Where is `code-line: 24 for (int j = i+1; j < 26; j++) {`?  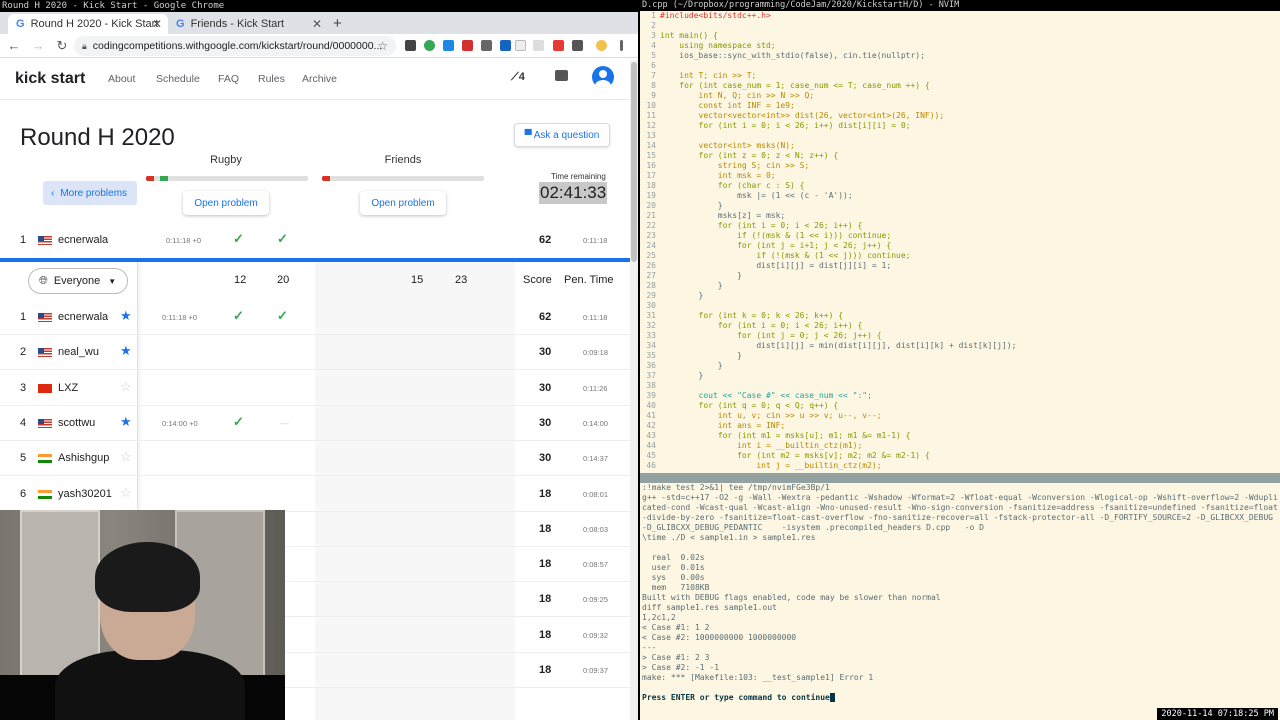 code-line: 24 for (int j = i+1; j < 26; j++) { is located at coordinates (960, 246).